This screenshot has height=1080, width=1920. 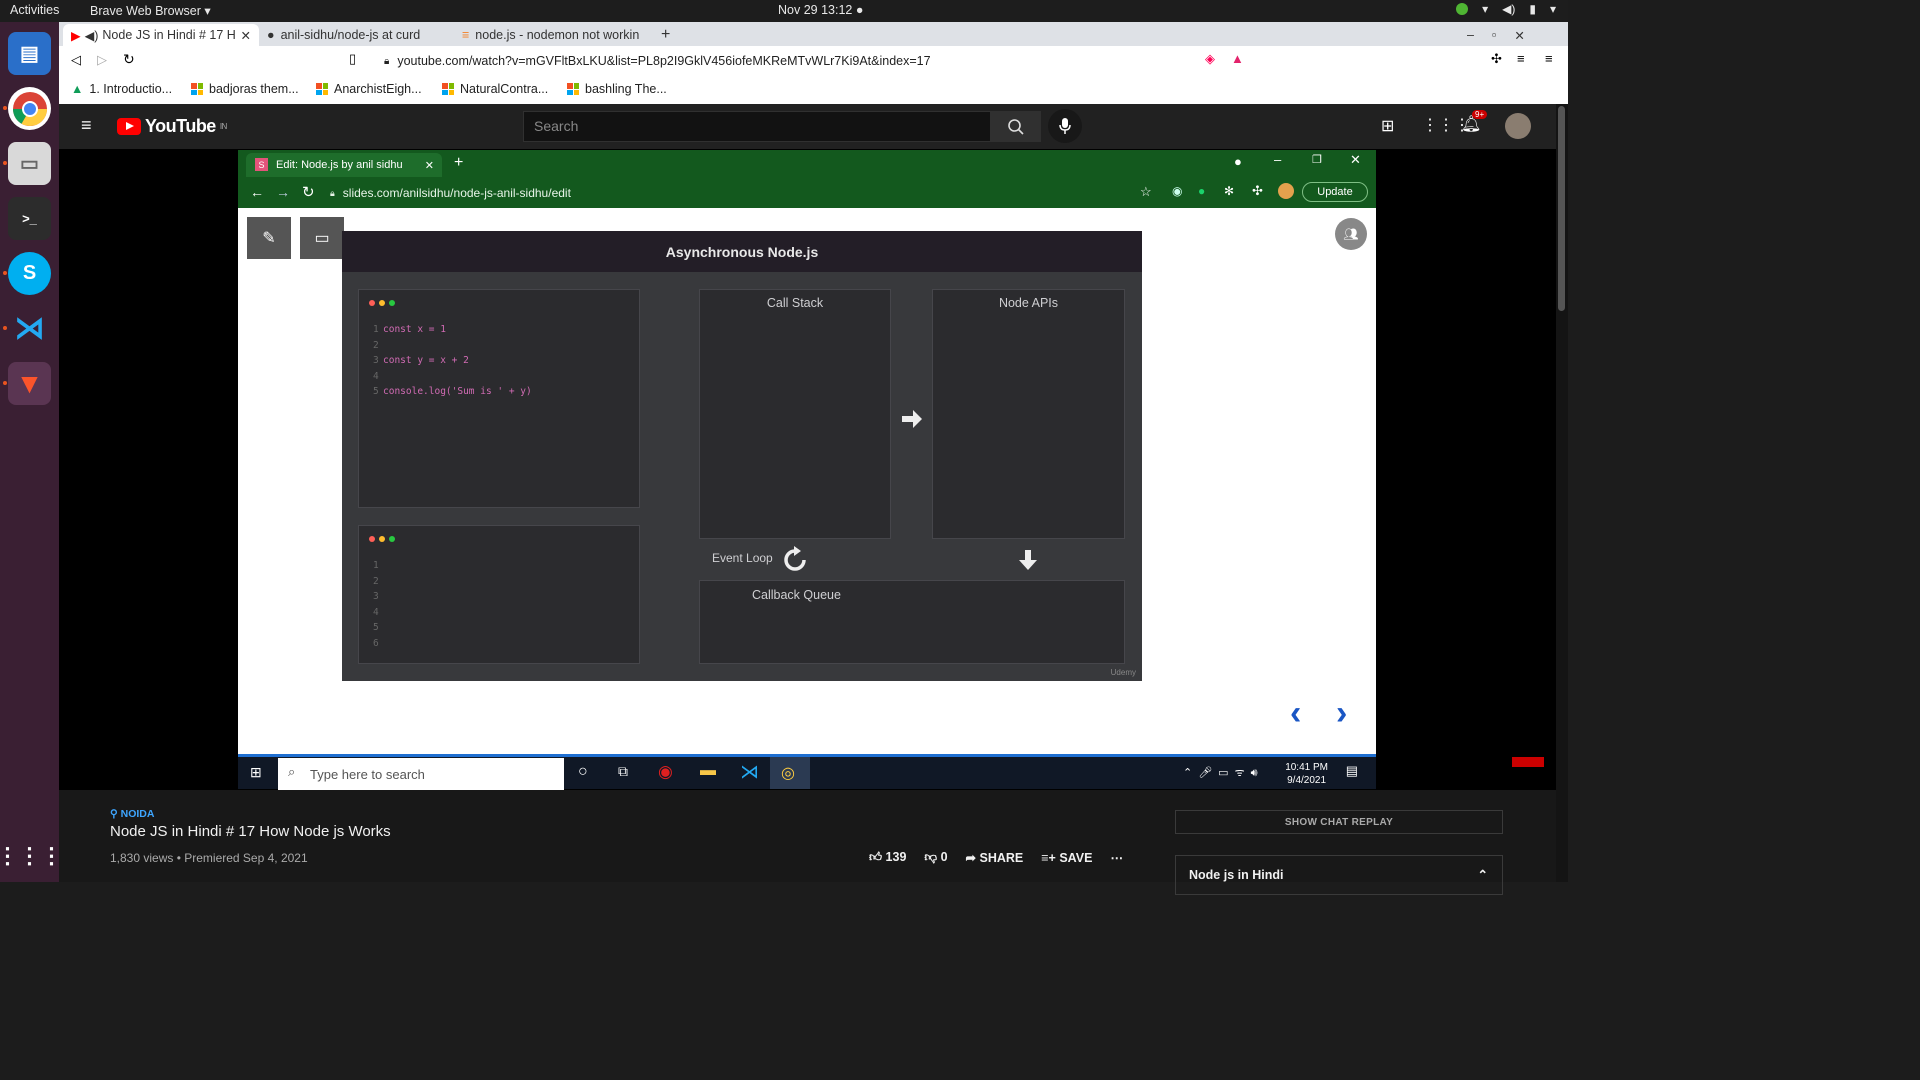 What do you see at coordinates (1521, 58) in the screenshot?
I see `playlist-icon: ≡` at bounding box center [1521, 58].